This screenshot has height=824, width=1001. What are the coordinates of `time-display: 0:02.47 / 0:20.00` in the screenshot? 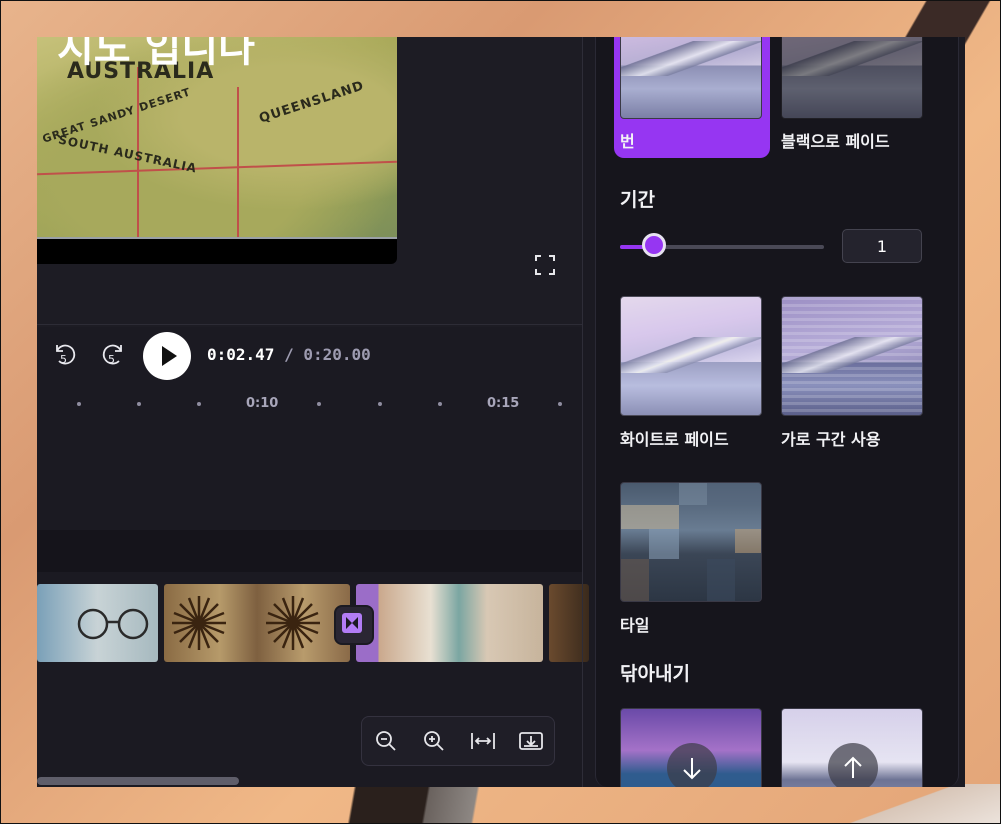 It's located at (289, 354).